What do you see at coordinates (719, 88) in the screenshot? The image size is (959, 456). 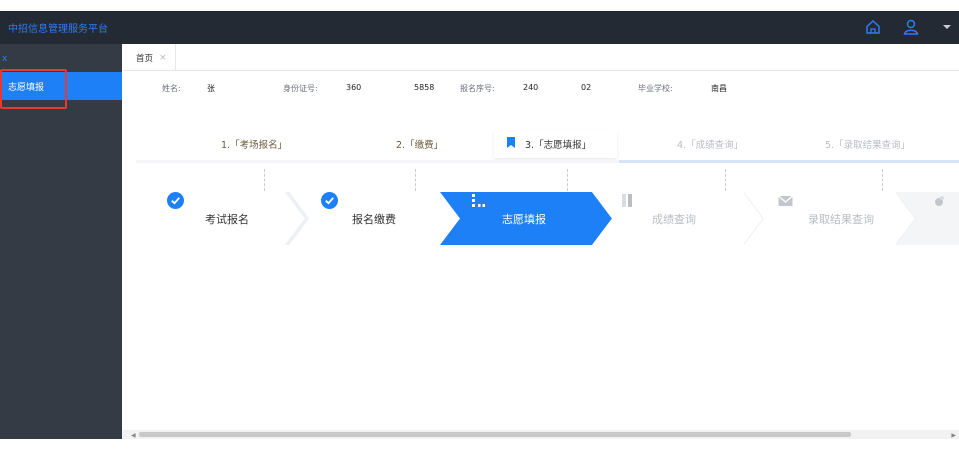 I see `school-value: 南昌` at bounding box center [719, 88].